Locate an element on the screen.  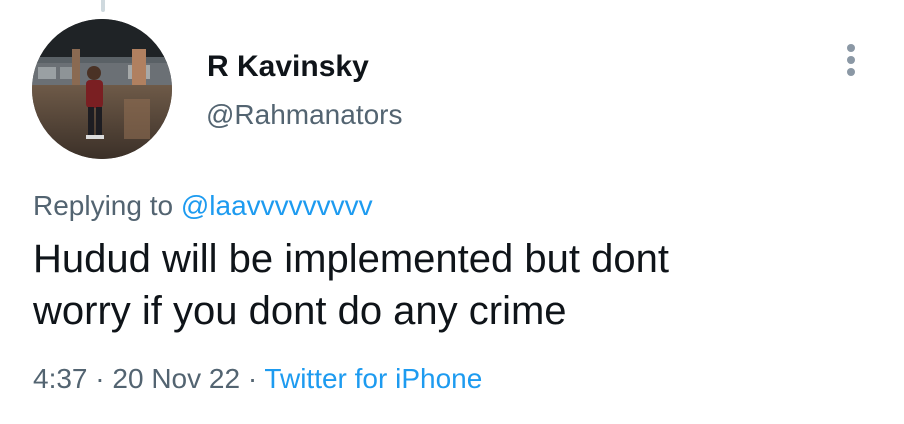
replying-to: Replying to @laavvvvvvvvv is located at coordinates (203, 206).